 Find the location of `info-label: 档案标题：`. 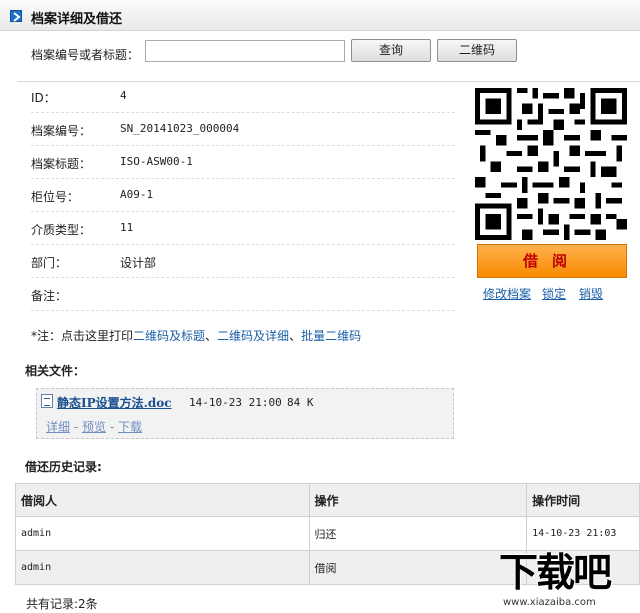

info-label: 档案标题： is located at coordinates (61, 164).